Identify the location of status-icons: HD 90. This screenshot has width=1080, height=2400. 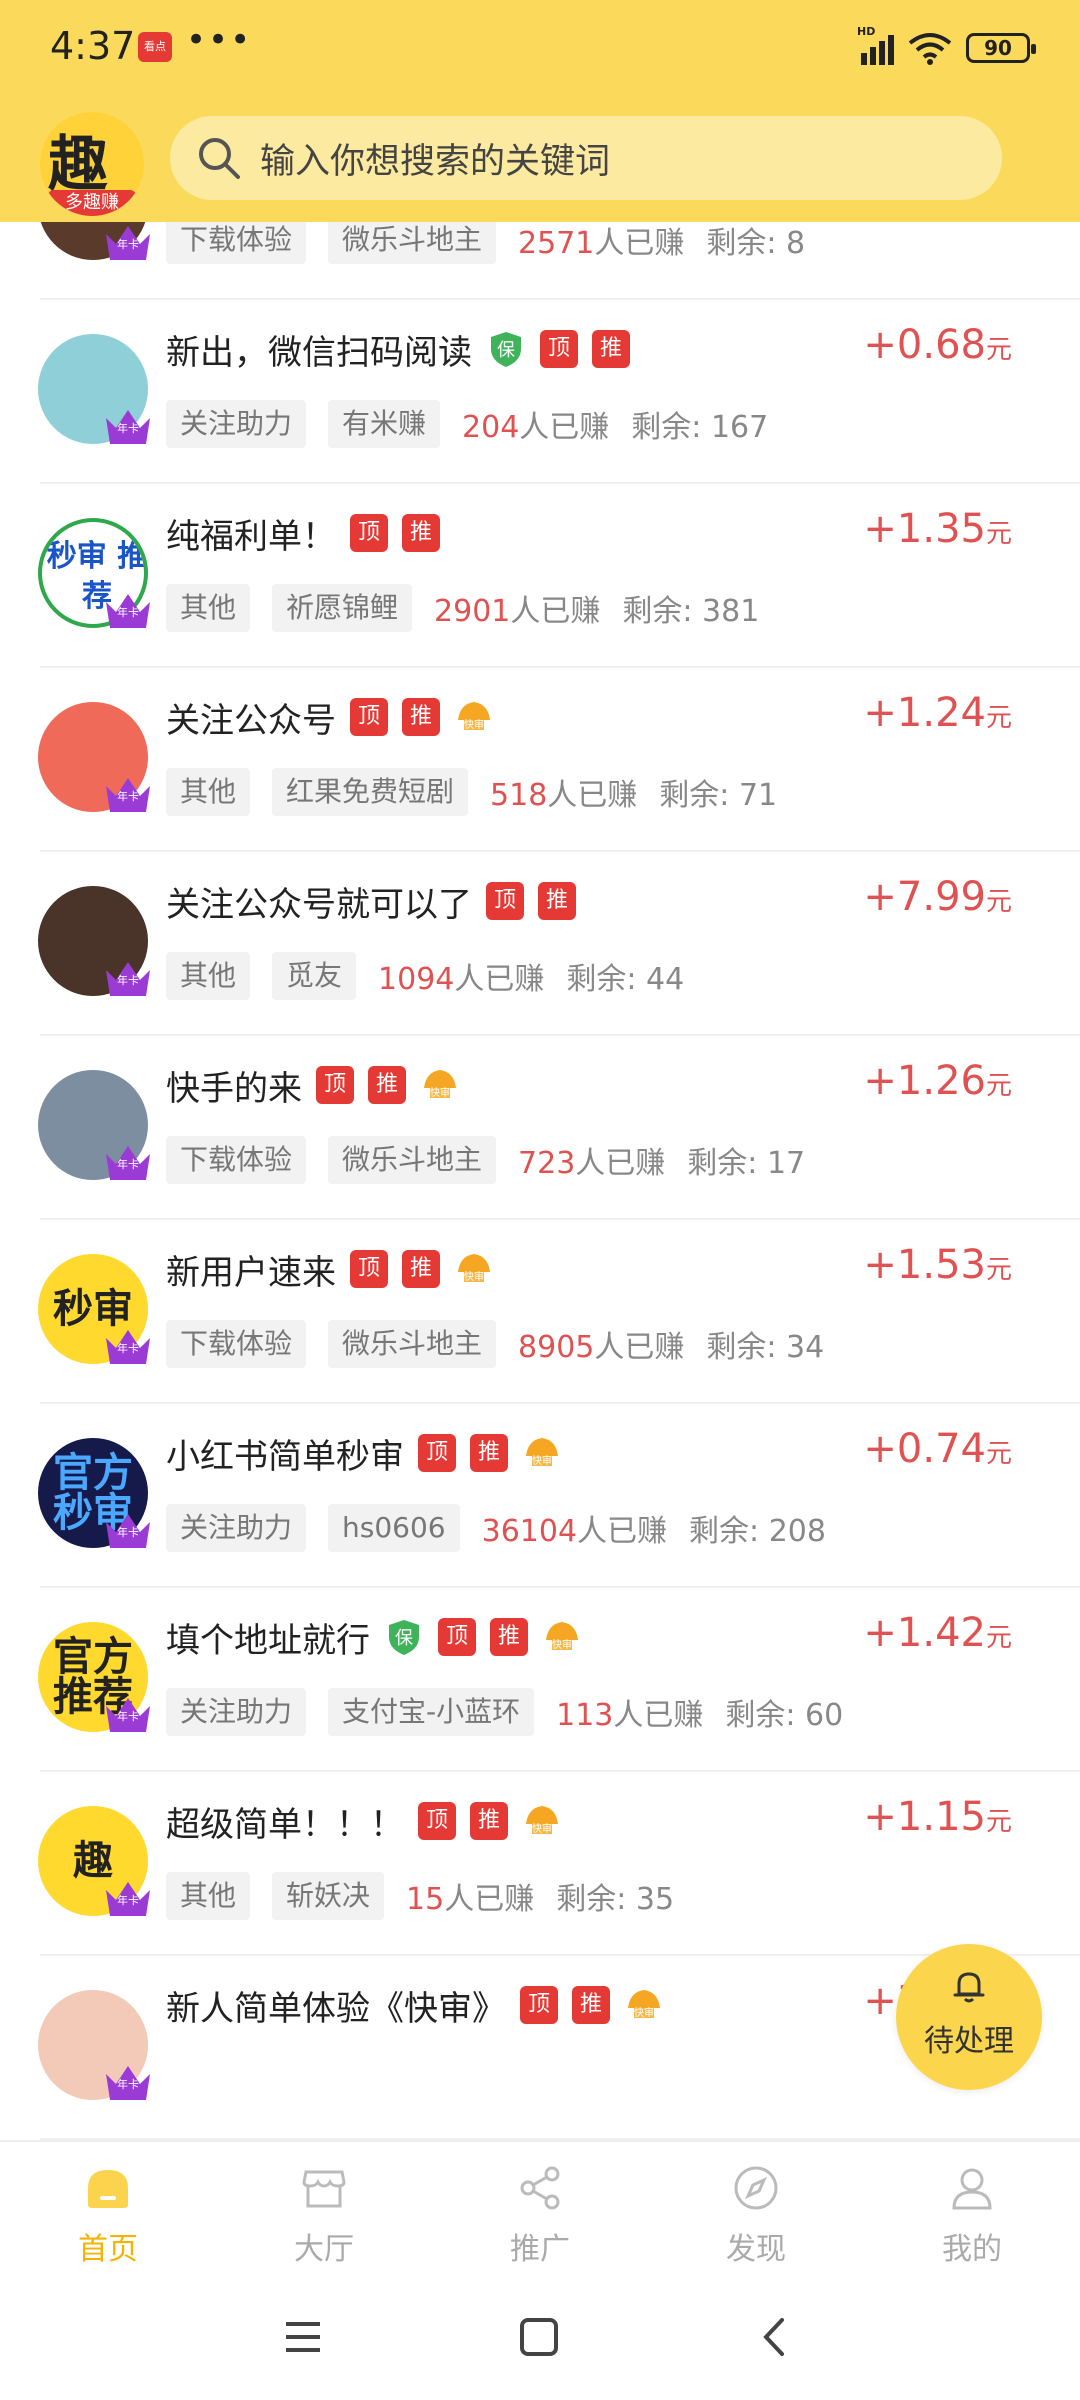
(946, 46).